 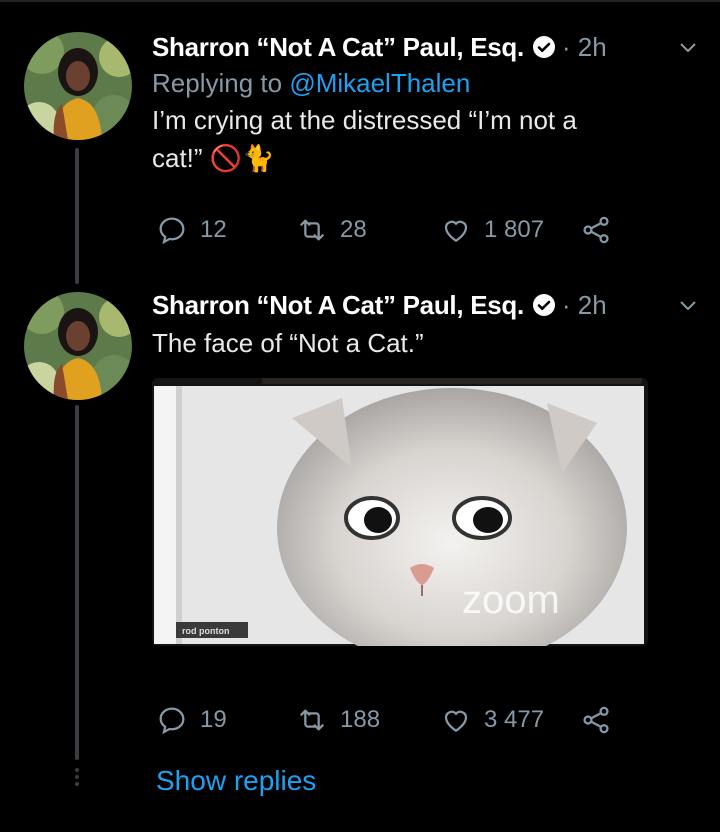 What do you see at coordinates (205, 631) in the screenshot?
I see `media-nameplate: rod ponton` at bounding box center [205, 631].